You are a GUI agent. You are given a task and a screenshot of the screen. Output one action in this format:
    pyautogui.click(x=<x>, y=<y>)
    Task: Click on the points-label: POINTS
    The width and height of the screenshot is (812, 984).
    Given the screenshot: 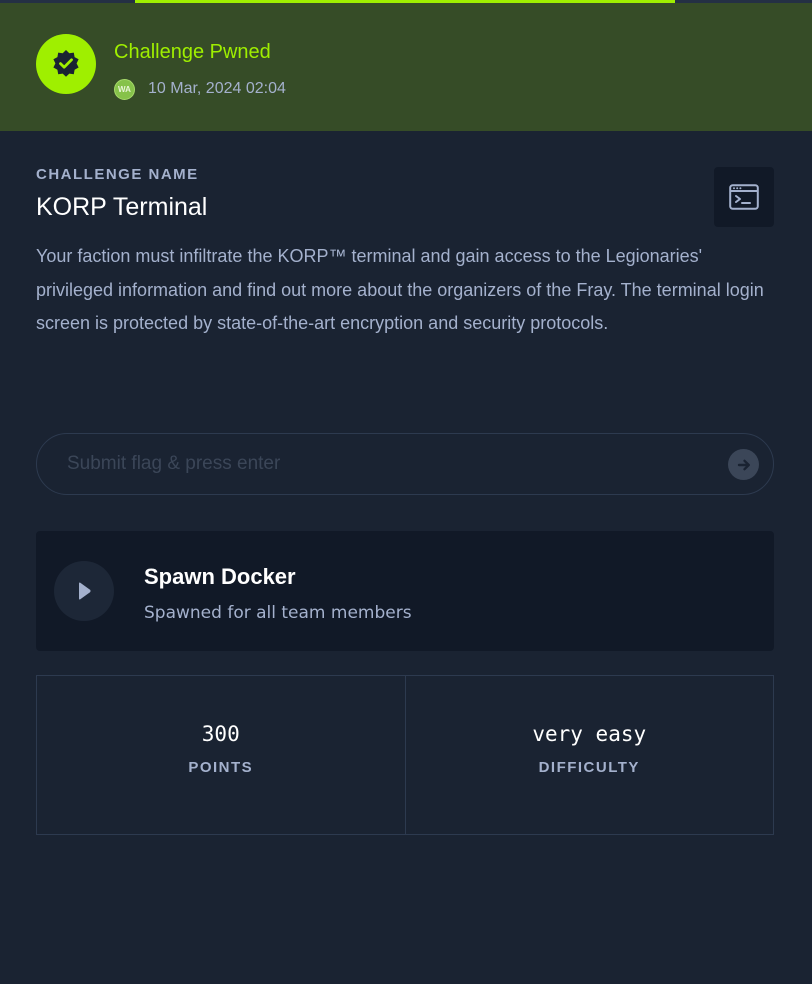 What is the action you would take?
    pyautogui.click(x=221, y=767)
    